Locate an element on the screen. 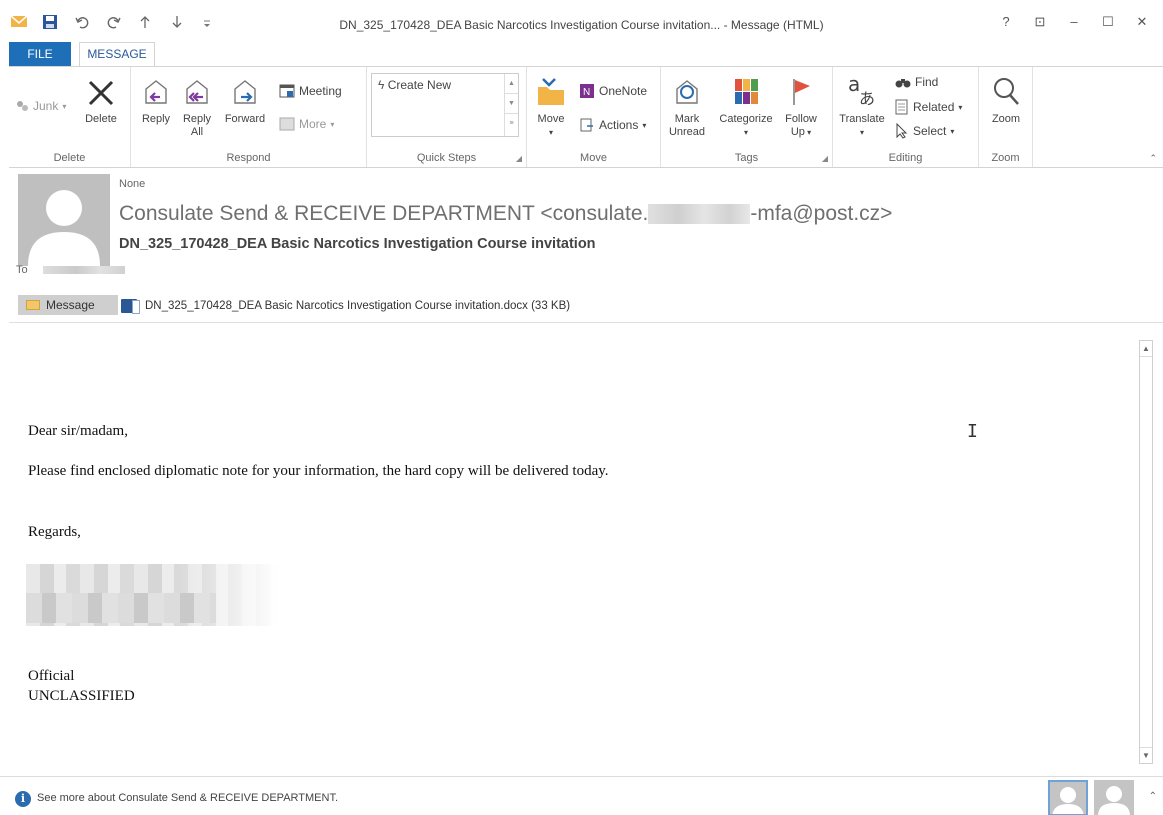  junk-label: Junk is located at coordinates (46, 106).